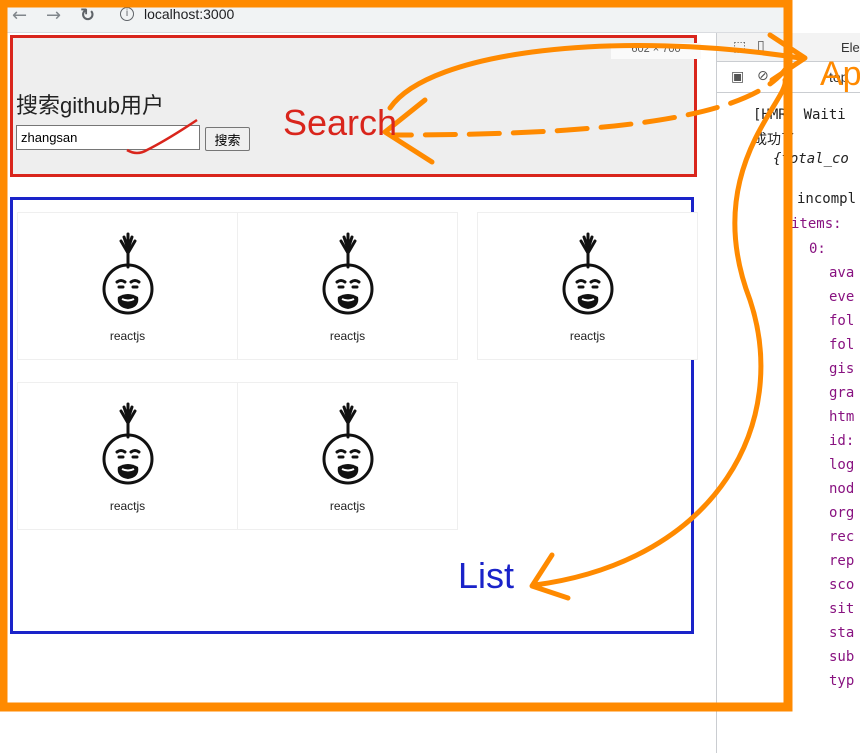  I want to click on console-line: [HMR] Waiti, so click(799, 115).